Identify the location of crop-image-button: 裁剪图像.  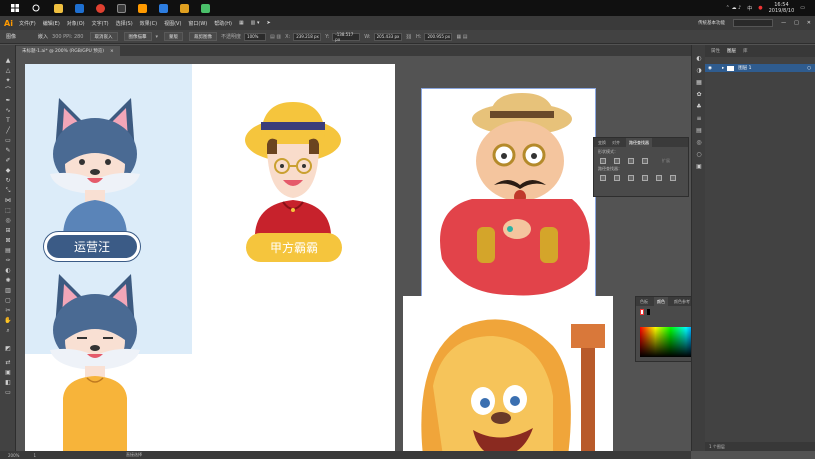
(203, 36).